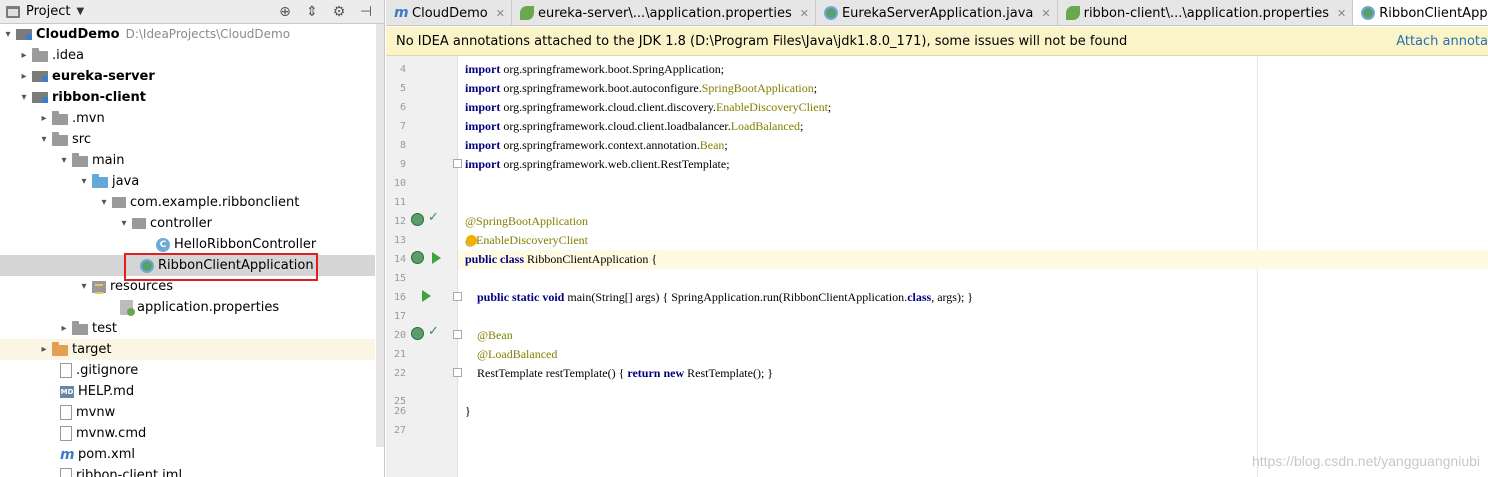 The width and height of the screenshot is (1488, 477). I want to click on gear-icon: ⚙, so click(339, 12).